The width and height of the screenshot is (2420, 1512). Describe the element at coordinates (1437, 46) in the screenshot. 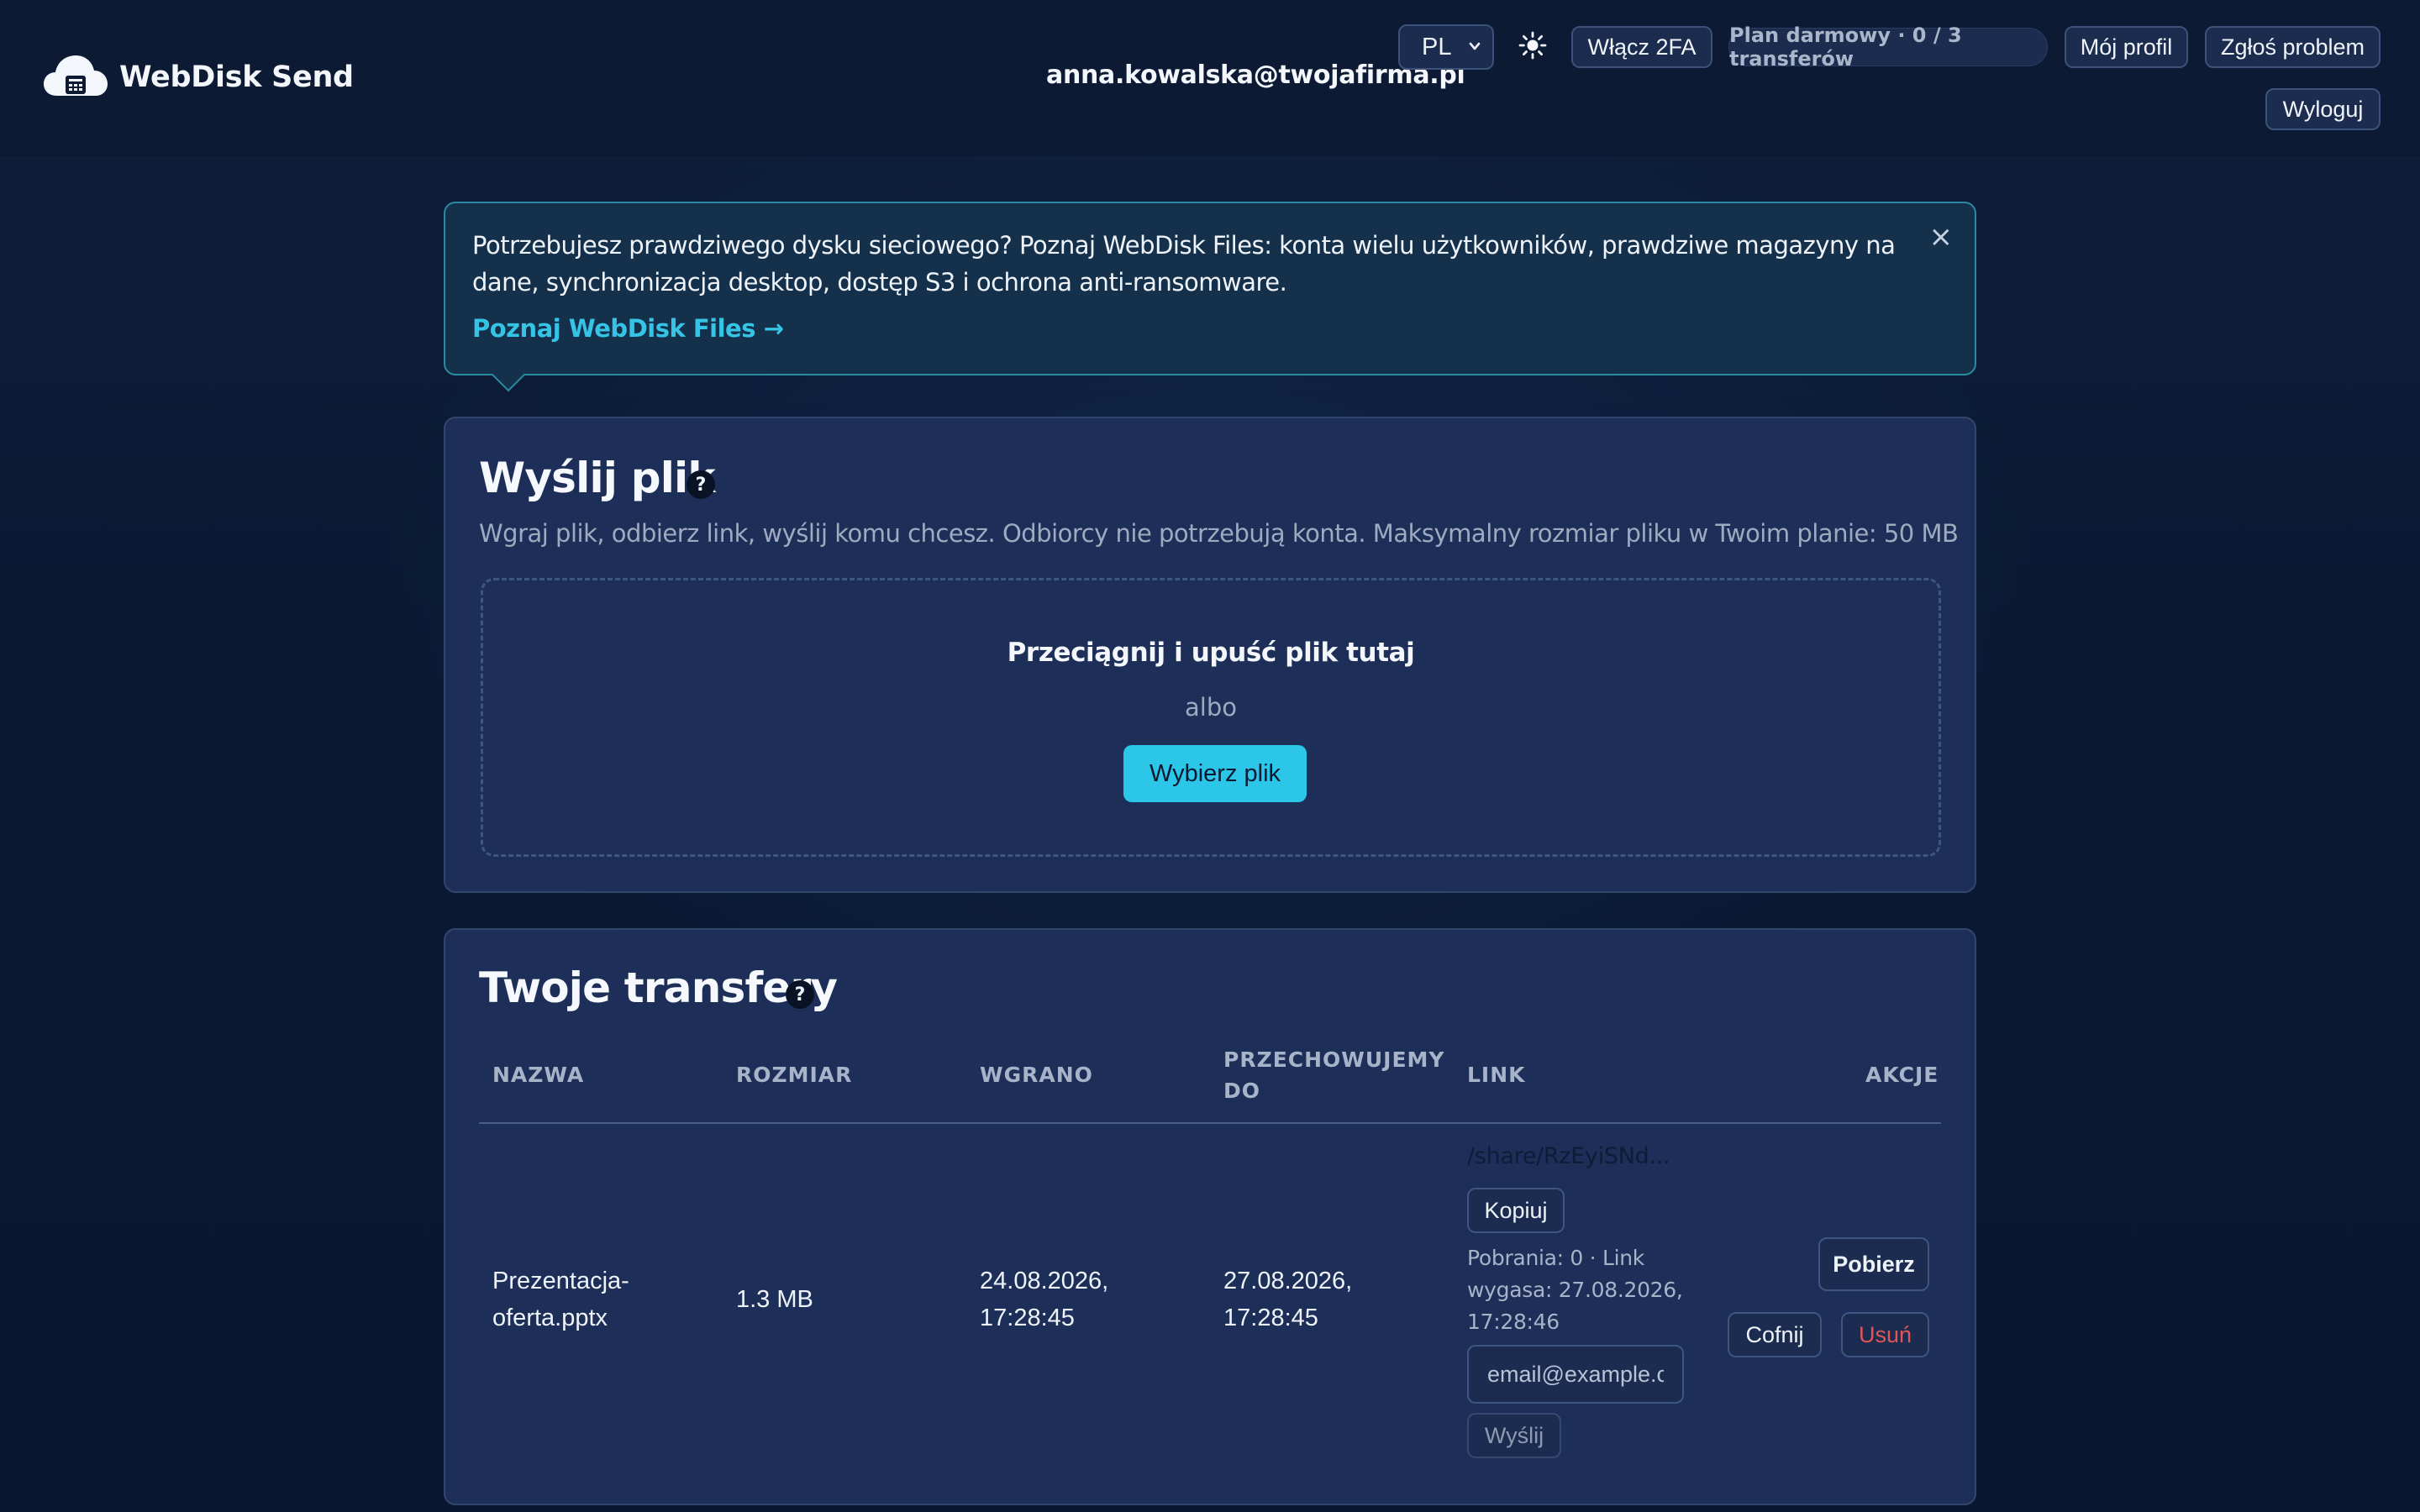

I see `language-value: PL` at that location.